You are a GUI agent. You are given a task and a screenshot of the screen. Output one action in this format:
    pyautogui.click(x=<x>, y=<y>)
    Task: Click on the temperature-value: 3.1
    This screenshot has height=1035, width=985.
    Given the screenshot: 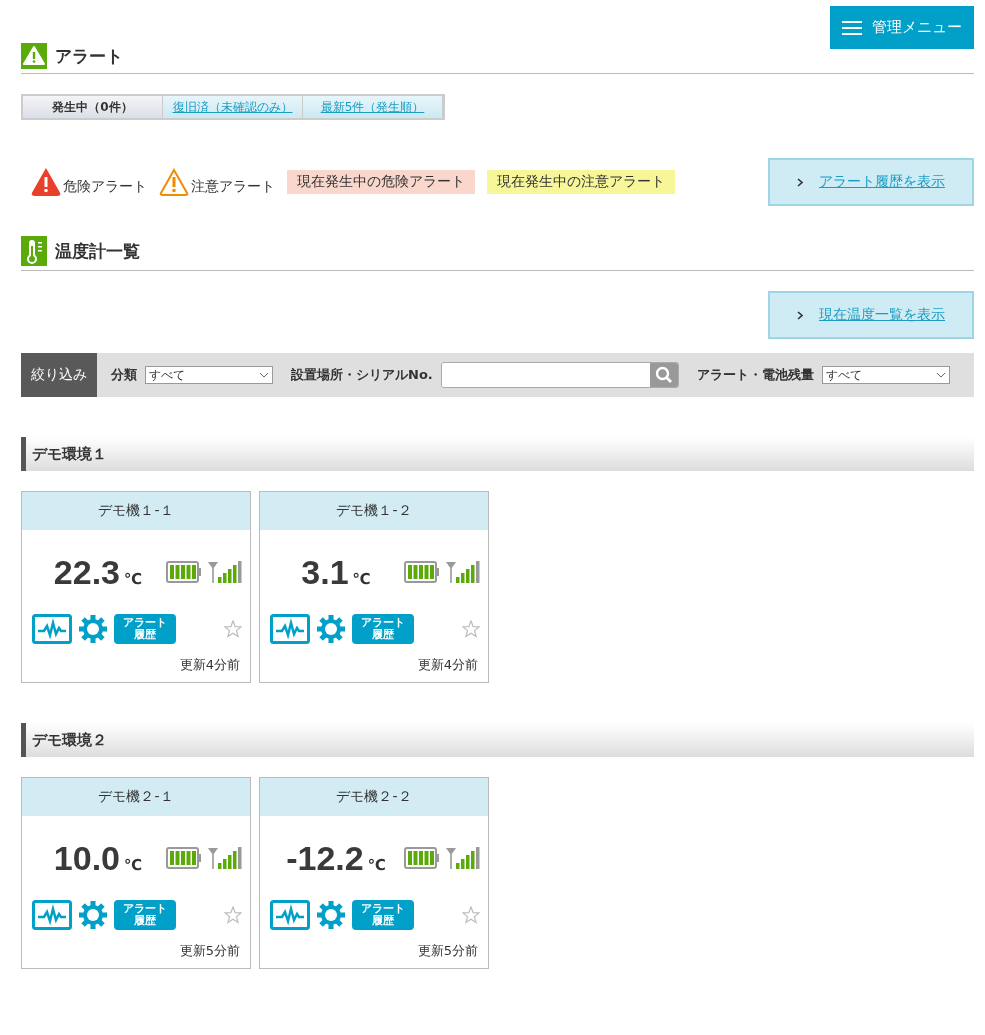 What is the action you would take?
    pyautogui.click(x=325, y=572)
    